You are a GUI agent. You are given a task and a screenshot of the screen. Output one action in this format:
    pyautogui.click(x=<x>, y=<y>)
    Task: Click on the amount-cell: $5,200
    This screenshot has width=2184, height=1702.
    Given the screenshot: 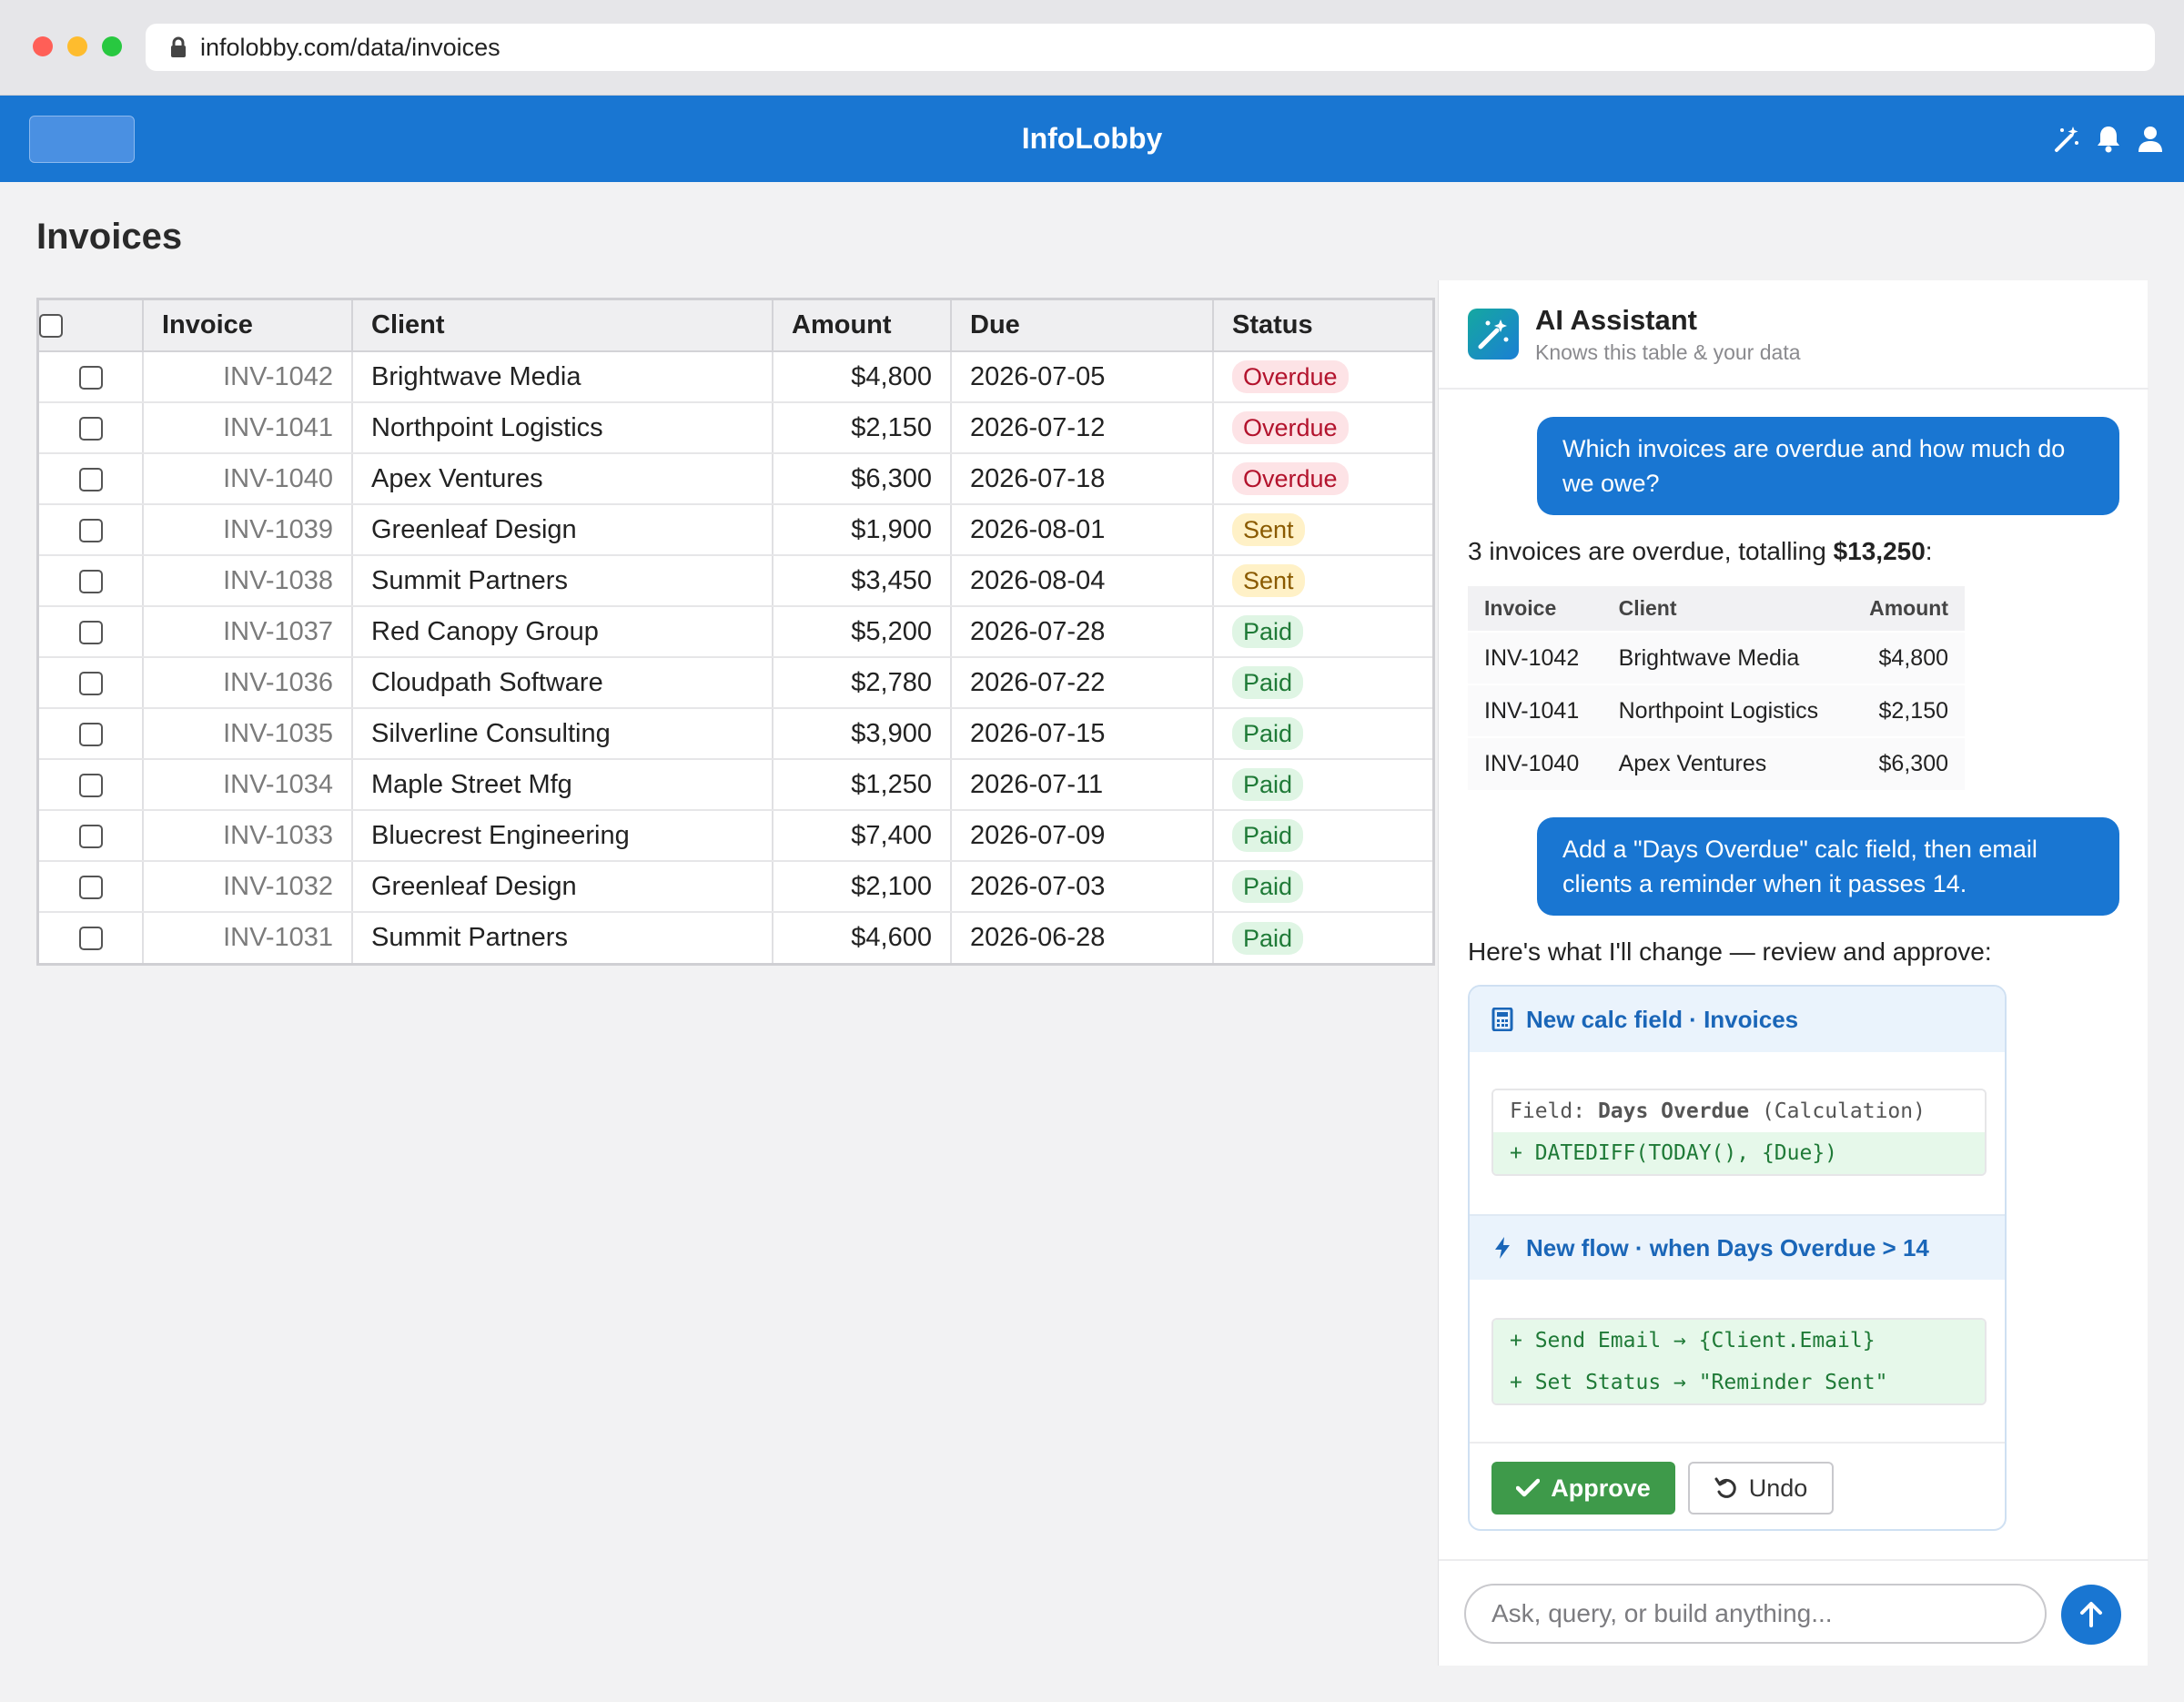 What is the action you would take?
    pyautogui.click(x=863, y=632)
    